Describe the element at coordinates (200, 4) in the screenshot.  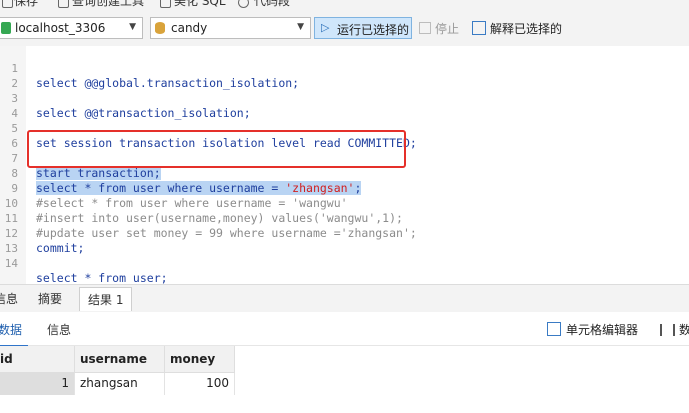
I see `beautify-sql-menu-item: 美化 SQL` at that location.